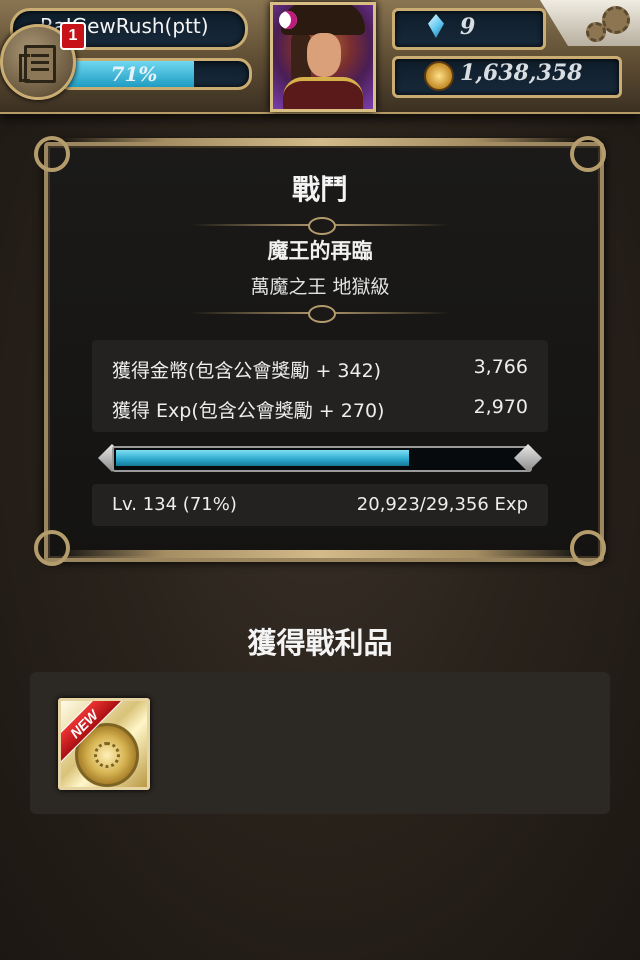  I want to click on leader-avatar, so click(323, 57).